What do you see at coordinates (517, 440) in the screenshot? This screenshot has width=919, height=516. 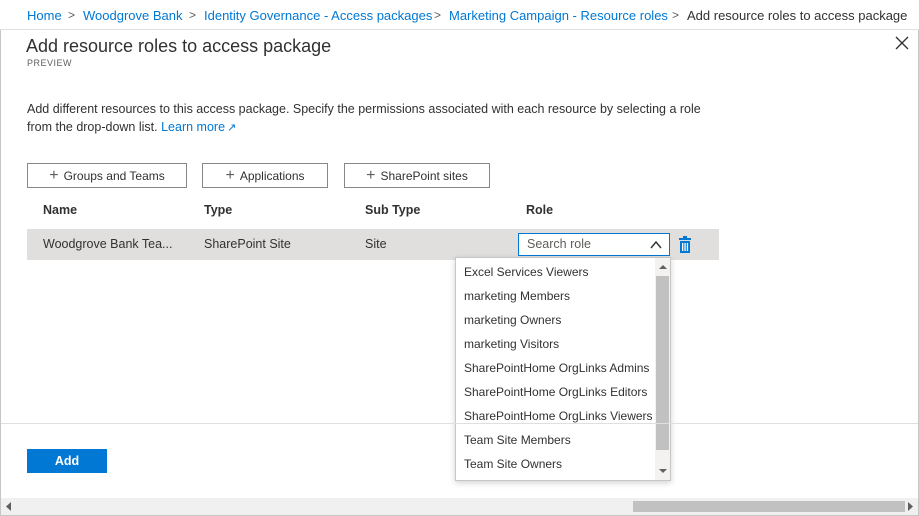 I see `role-option: Team Site Members` at bounding box center [517, 440].